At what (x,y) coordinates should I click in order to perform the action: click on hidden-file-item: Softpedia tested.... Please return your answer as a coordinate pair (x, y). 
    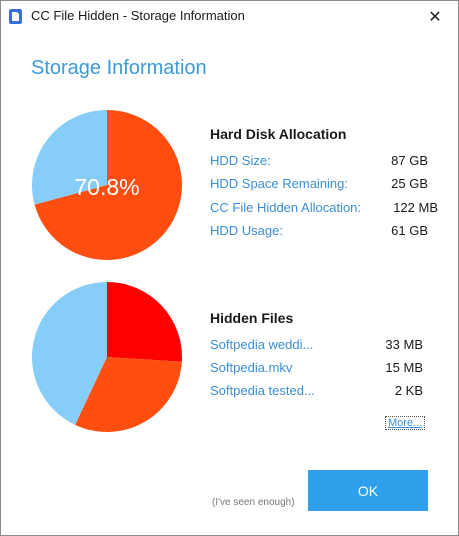
    Looking at the image, I should click on (262, 390).